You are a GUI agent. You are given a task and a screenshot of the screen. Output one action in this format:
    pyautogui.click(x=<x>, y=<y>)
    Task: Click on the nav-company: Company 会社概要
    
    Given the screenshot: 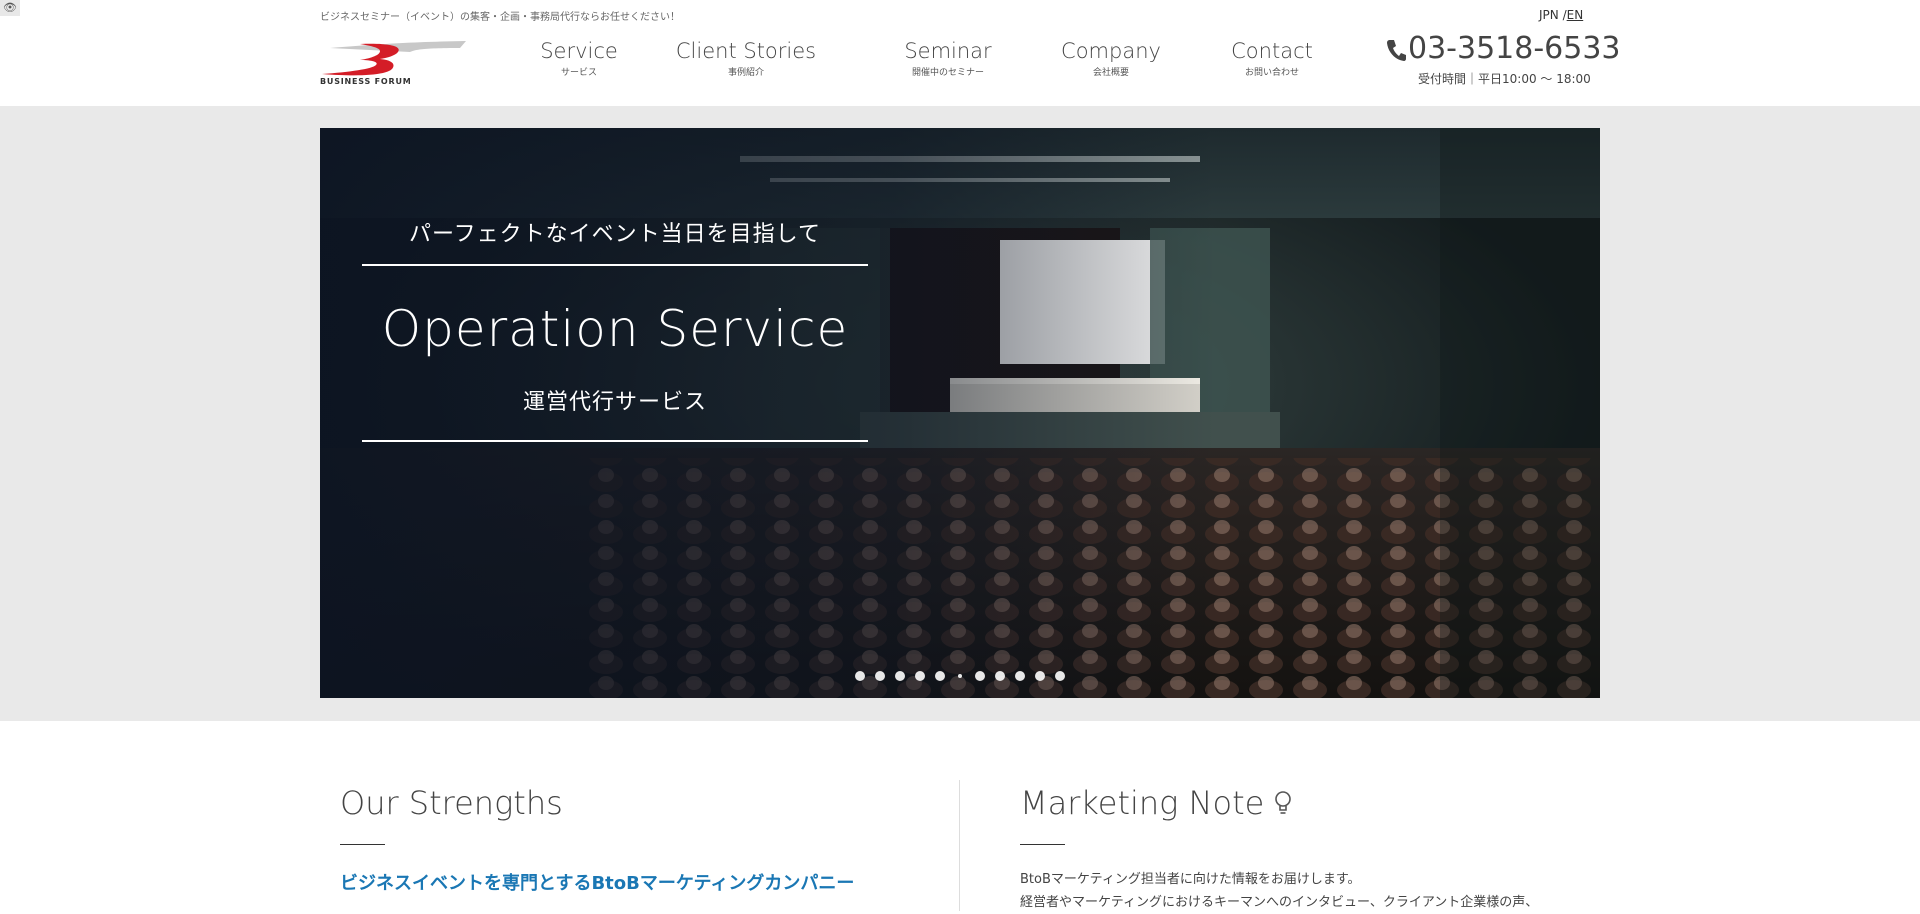 What is the action you would take?
    pyautogui.click(x=1111, y=58)
    